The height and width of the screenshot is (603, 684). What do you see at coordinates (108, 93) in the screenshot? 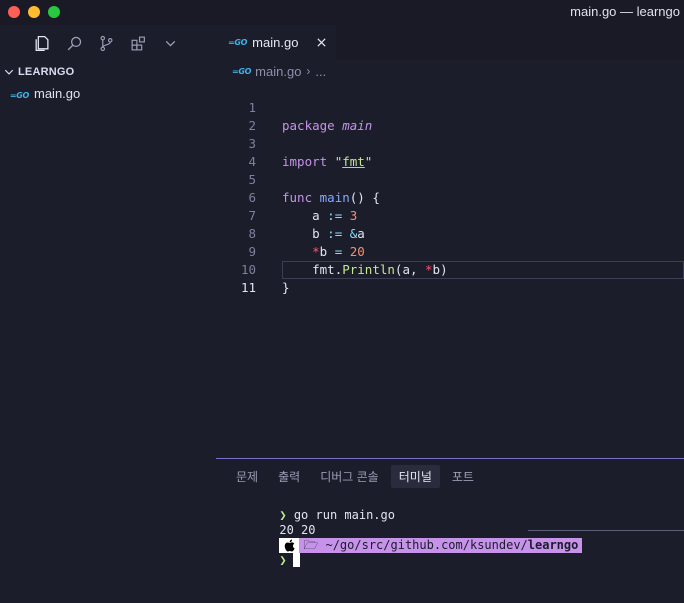
I see `explorer-file-item: =GO main.go` at bounding box center [108, 93].